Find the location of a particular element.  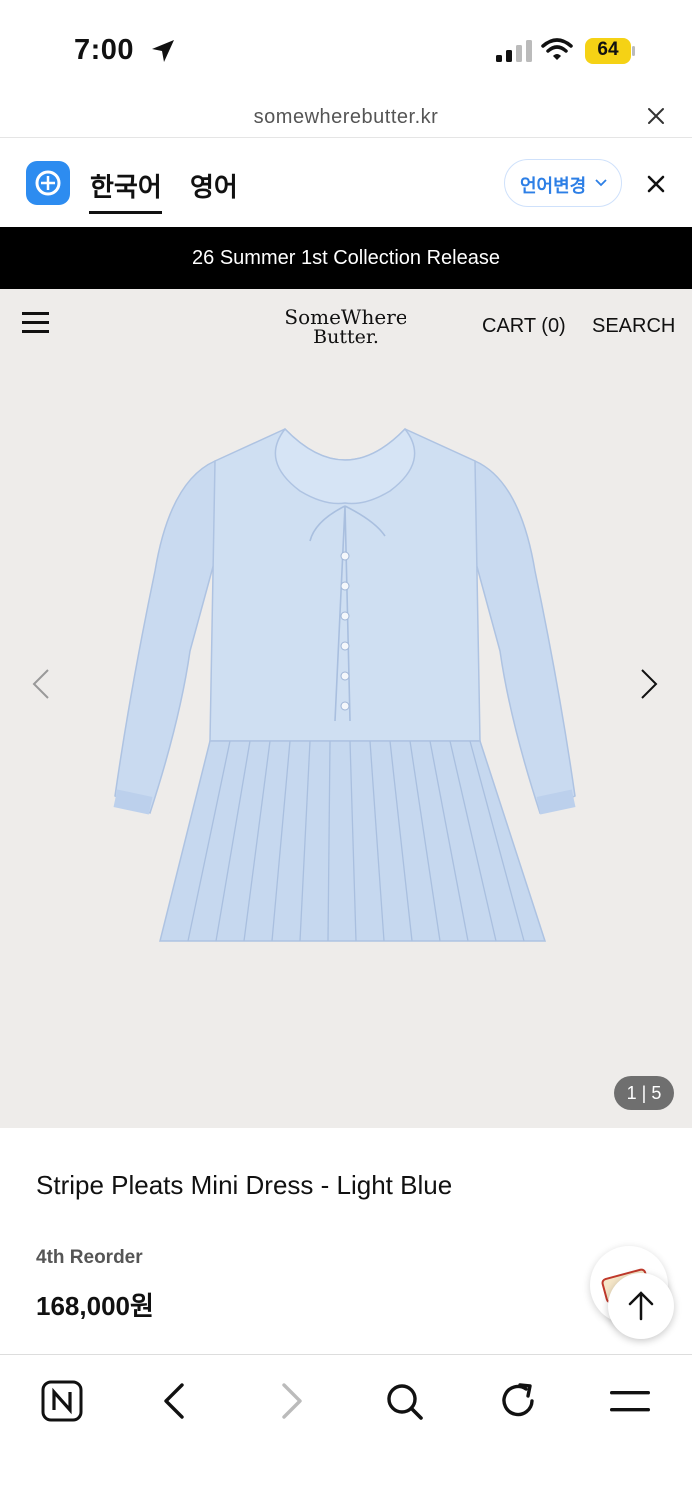

naver-home-icon is located at coordinates (62, 1401).